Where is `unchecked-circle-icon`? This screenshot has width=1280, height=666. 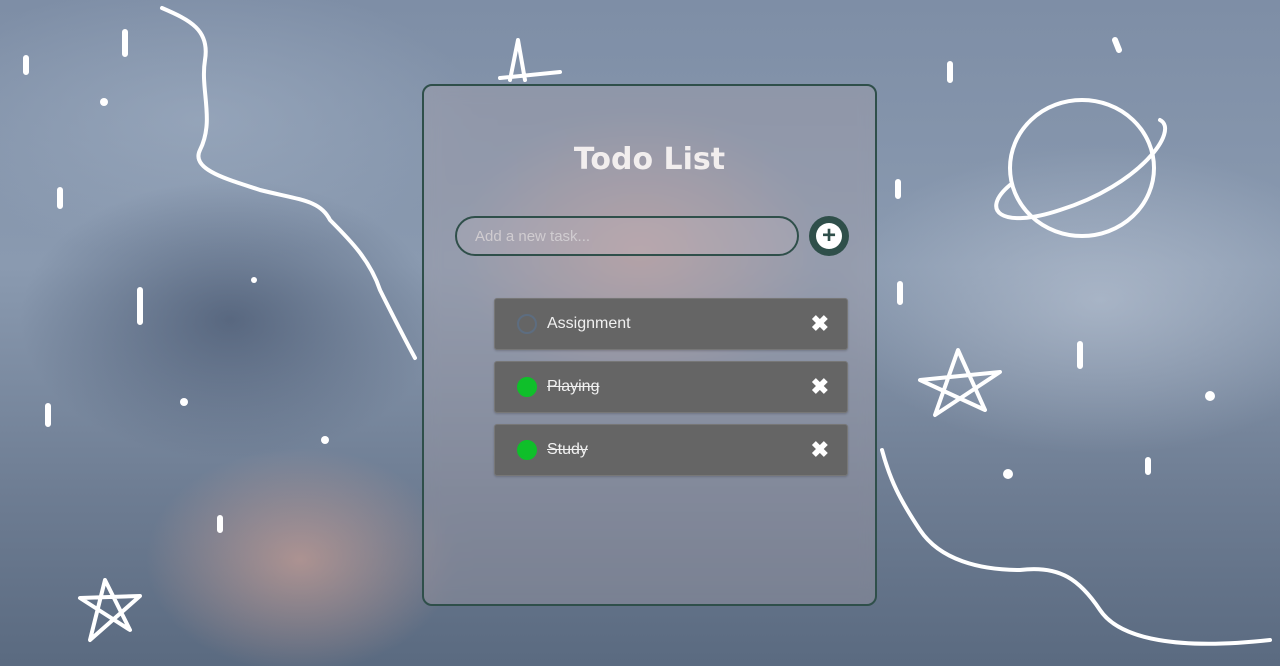
unchecked-circle-icon is located at coordinates (527, 324).